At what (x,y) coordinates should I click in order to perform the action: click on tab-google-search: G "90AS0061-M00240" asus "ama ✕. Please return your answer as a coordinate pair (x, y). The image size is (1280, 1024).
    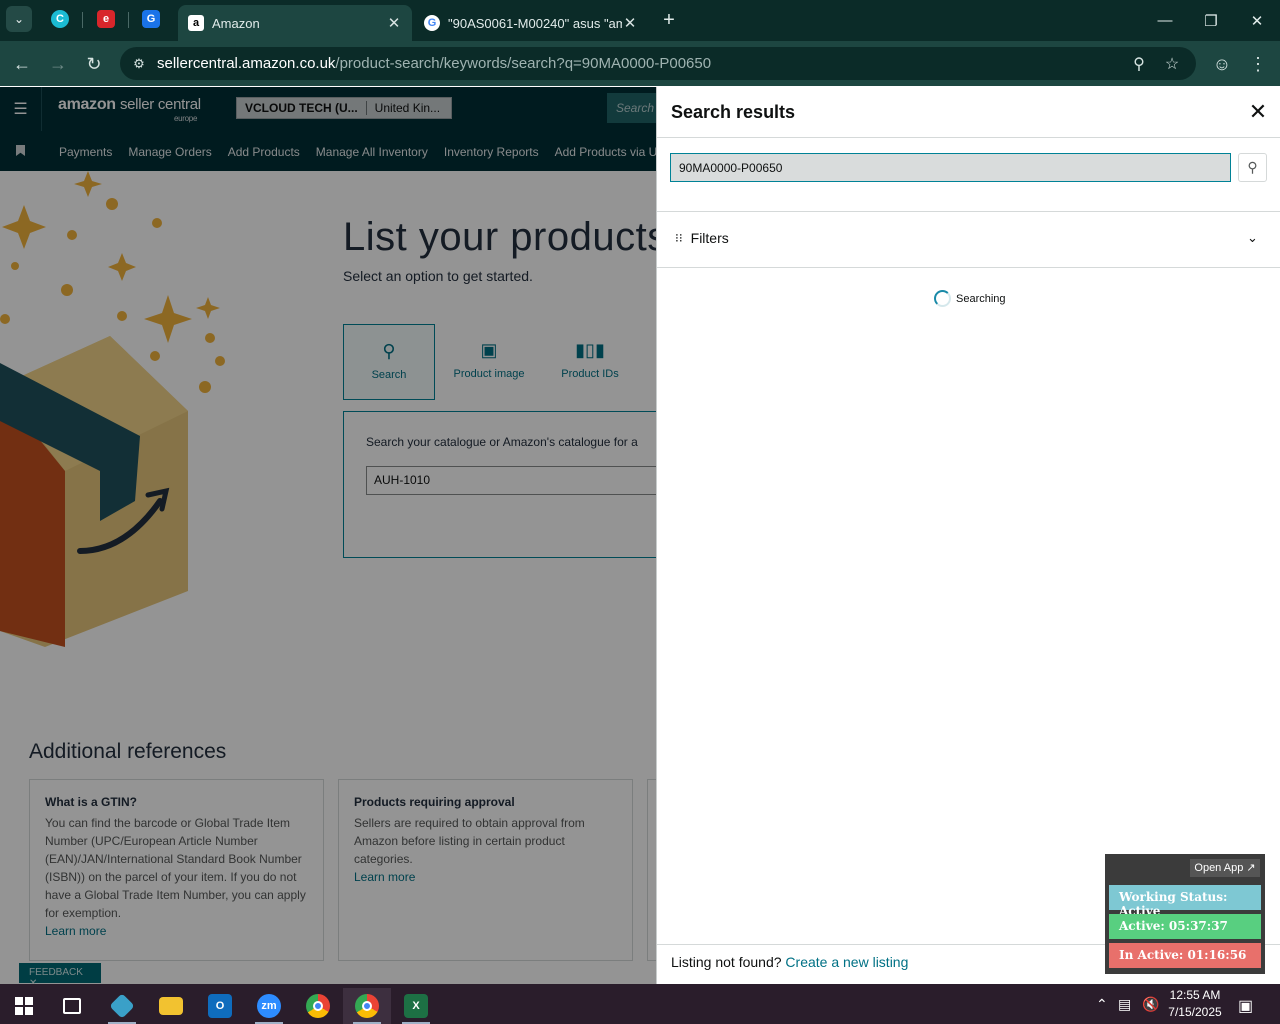
    Looking at the image, I should click on (531, 23).